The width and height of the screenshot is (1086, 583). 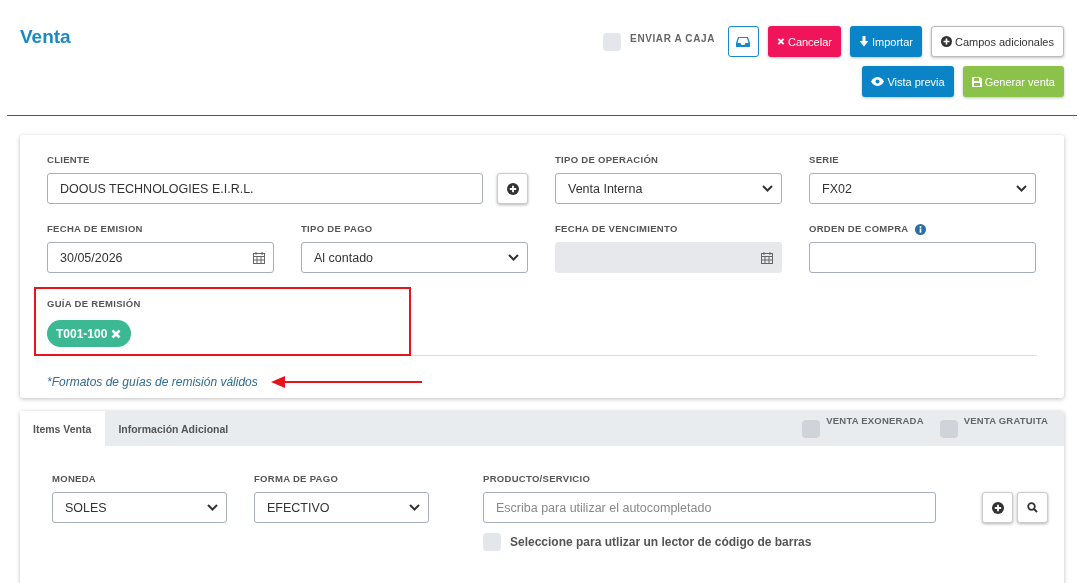 I want to click on search-button, so click(x=1032, y=507).